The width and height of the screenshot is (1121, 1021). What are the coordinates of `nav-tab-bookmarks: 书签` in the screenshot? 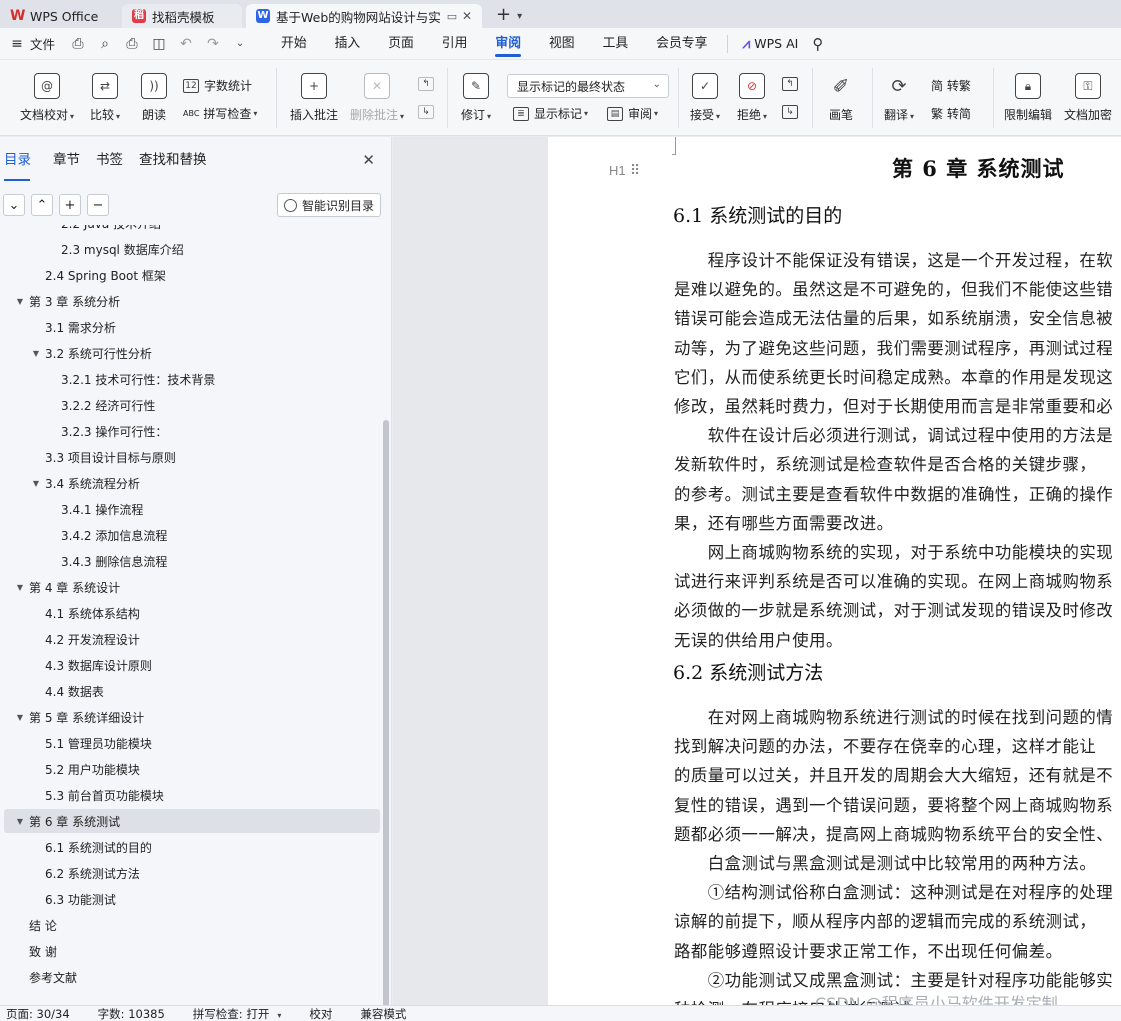 It's located at (112, 160).